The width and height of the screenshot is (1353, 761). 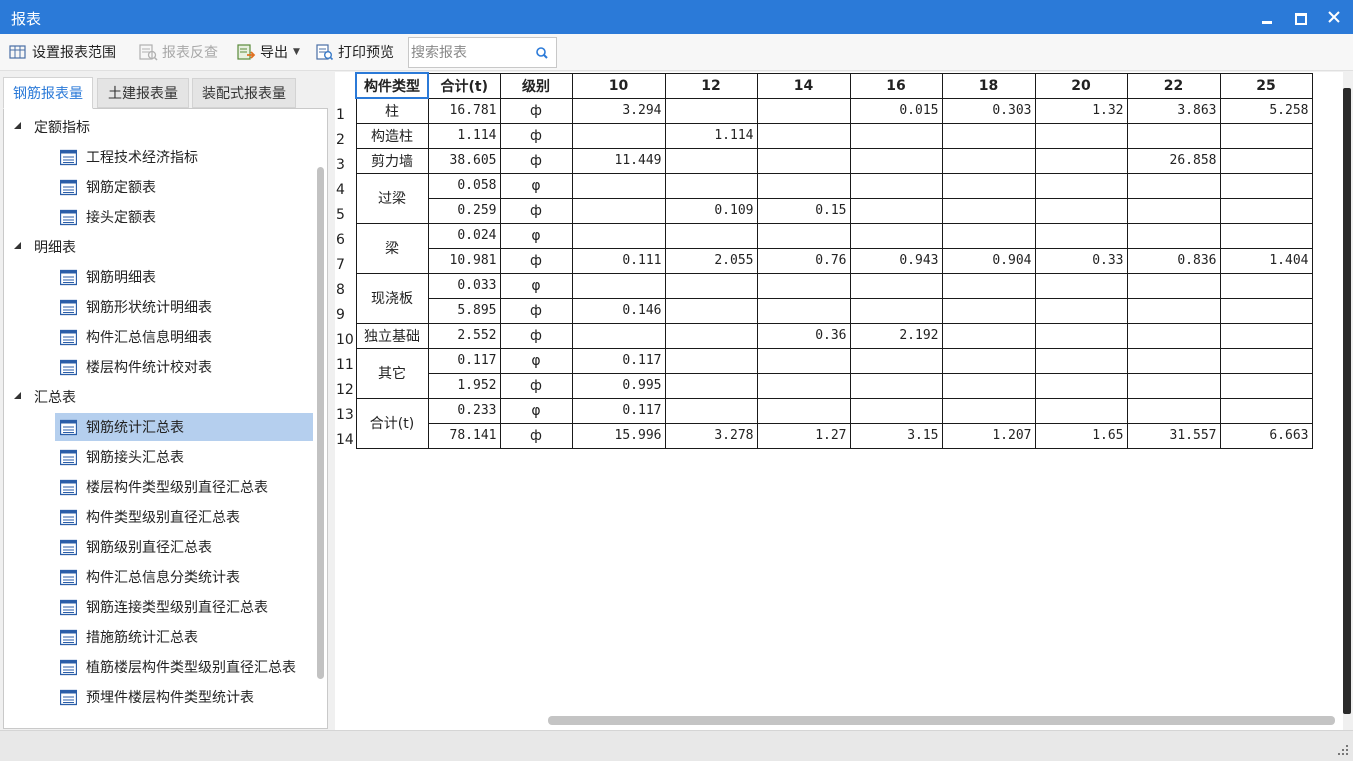 I want to click on diameter-value-cell: 1.27, so click(x=803, y=435).